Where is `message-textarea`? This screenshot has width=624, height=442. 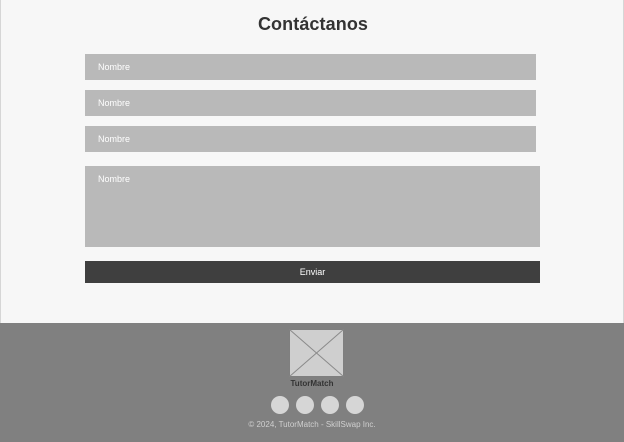 message-textarea is located at coordinates (312, 206).